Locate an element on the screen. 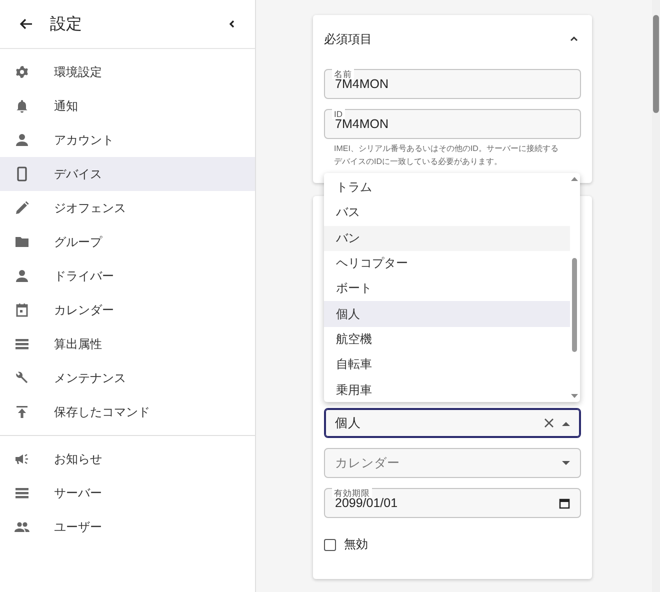 The height and width of the screenshot is (592, 660). field-label: 有効期限 is located at coordinates (352, 493).